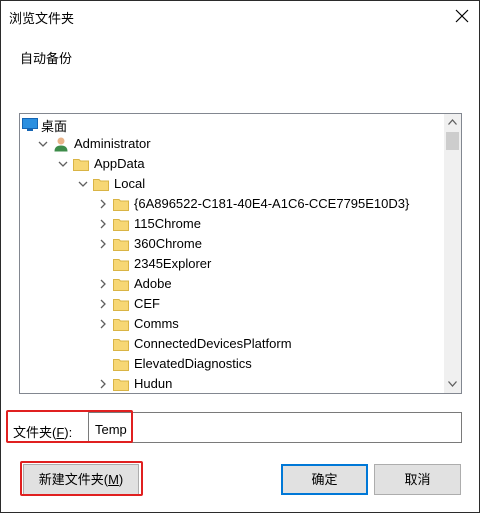  I want to click on tree-item: {6A896522-C181-40E4-A1C6-CCE7795E10D3}, so click(232, 204).